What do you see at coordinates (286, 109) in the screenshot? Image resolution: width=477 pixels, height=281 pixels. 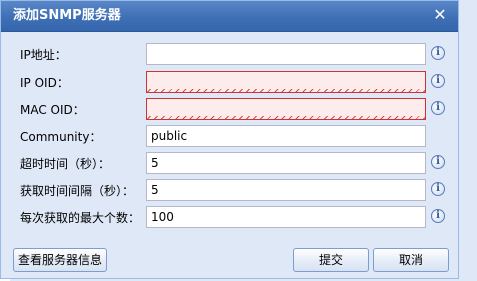 I see `mac-oid-field` at bounding box center [286, 109].